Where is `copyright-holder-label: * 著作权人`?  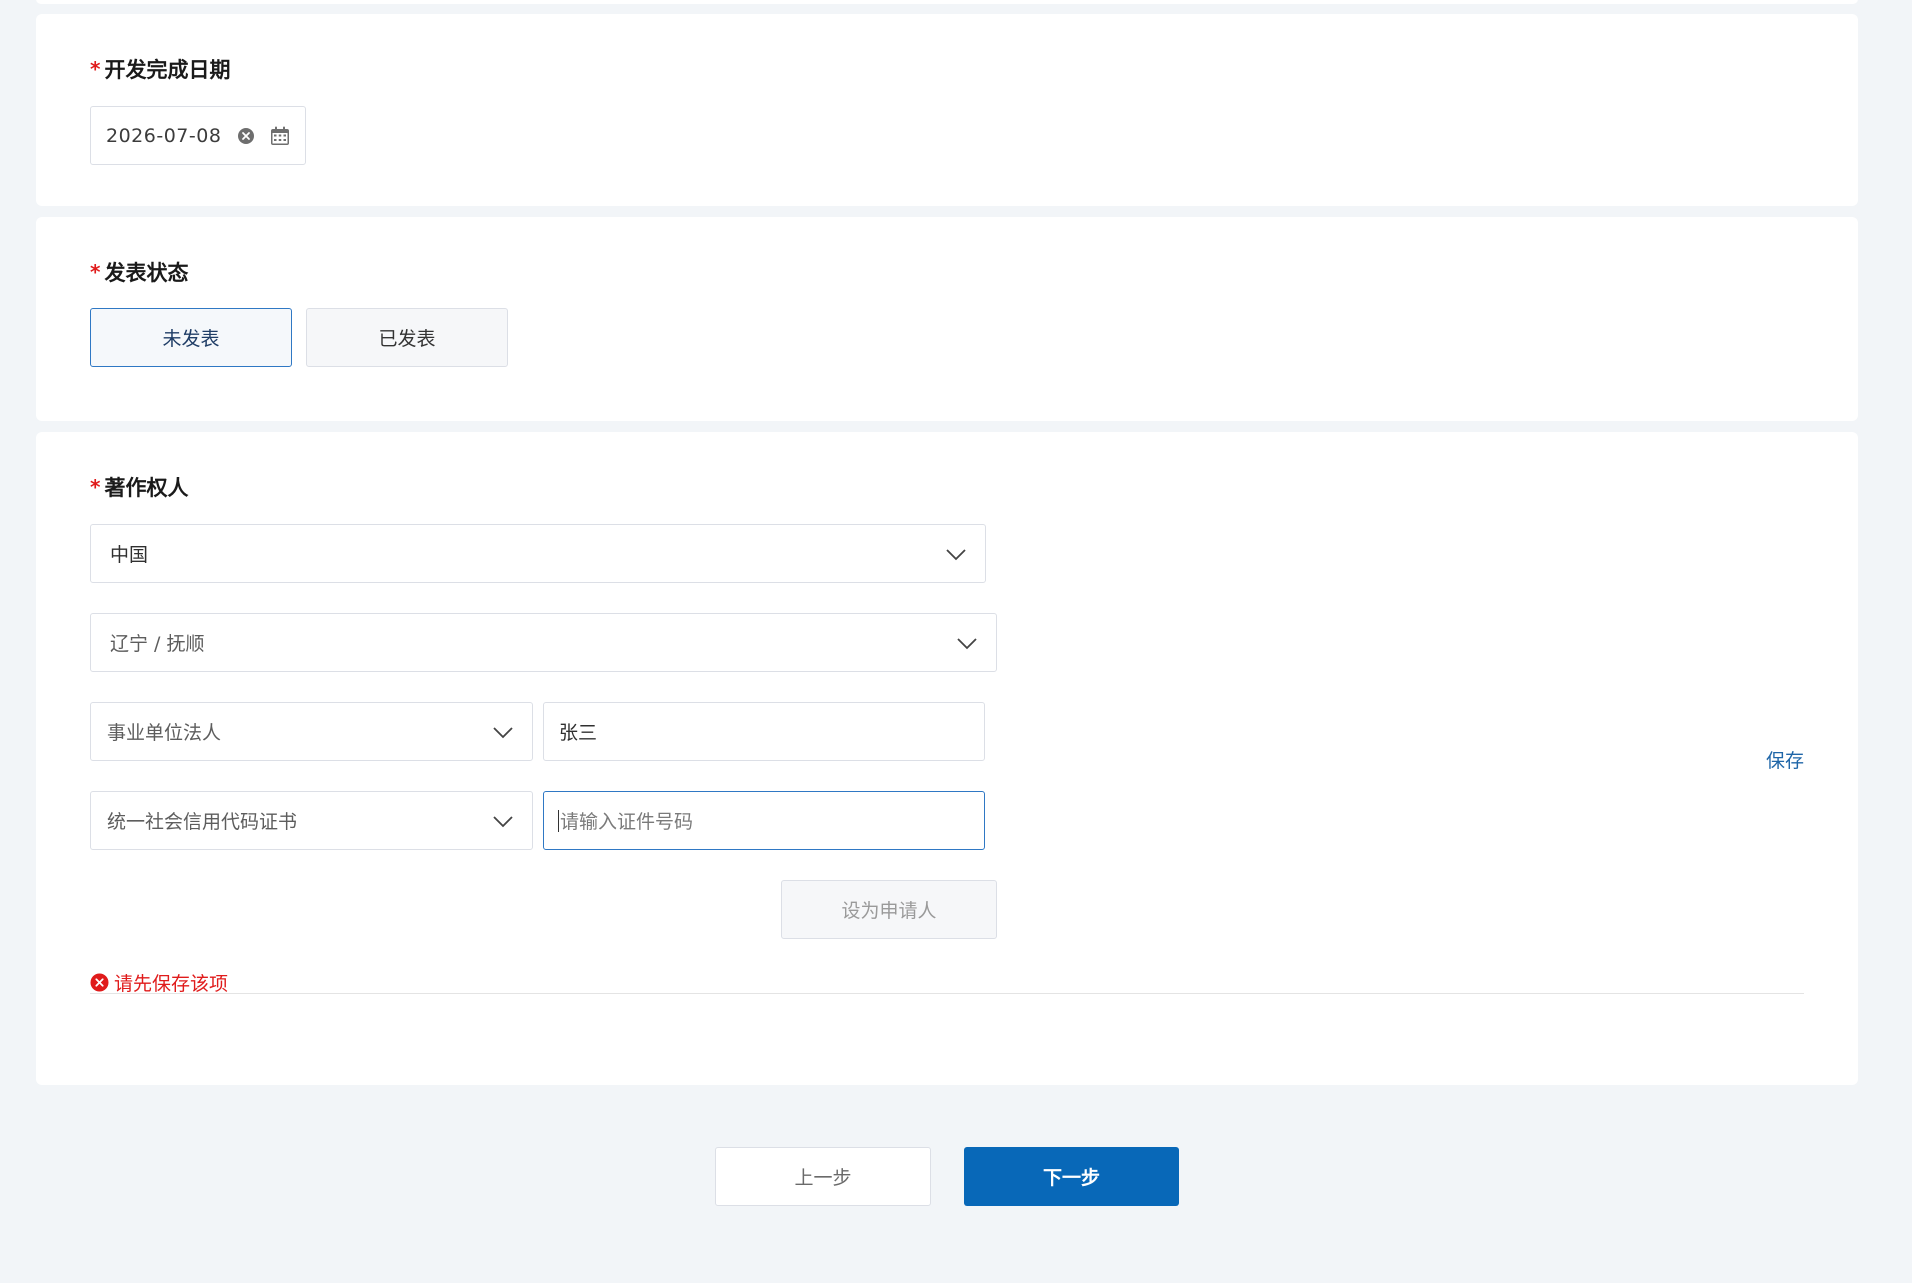 copyright-holder-label: * 著作权人 is located at coordinates (139, 487).